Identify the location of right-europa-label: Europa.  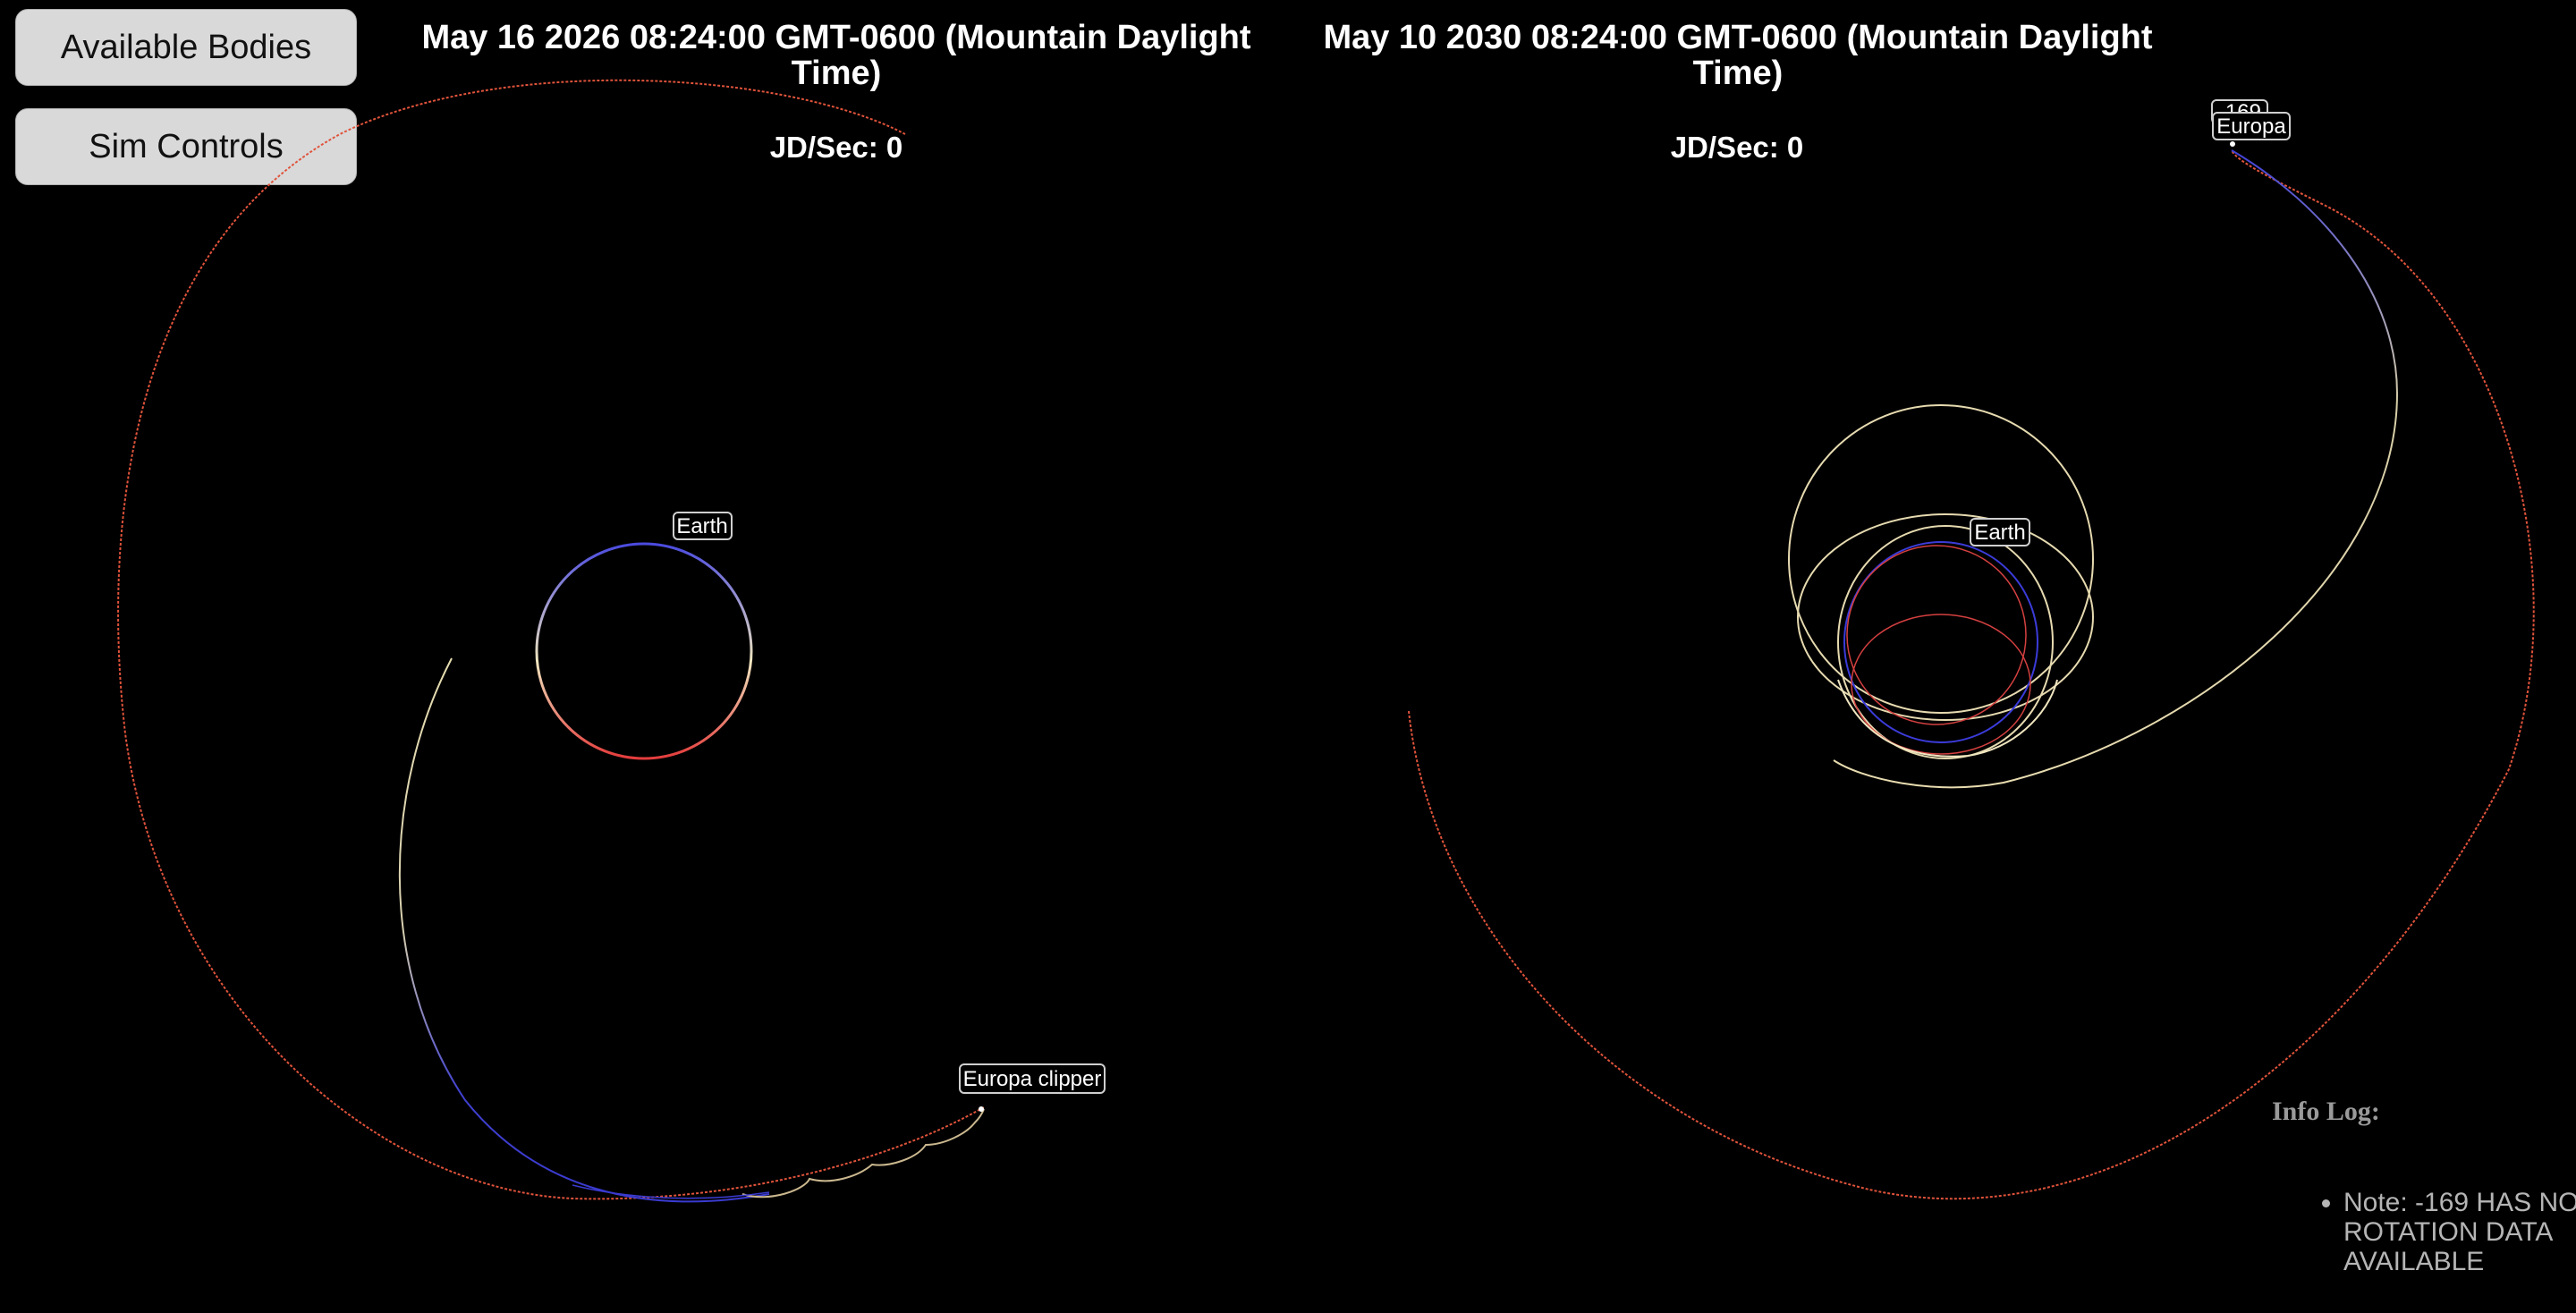
(2251, 126).